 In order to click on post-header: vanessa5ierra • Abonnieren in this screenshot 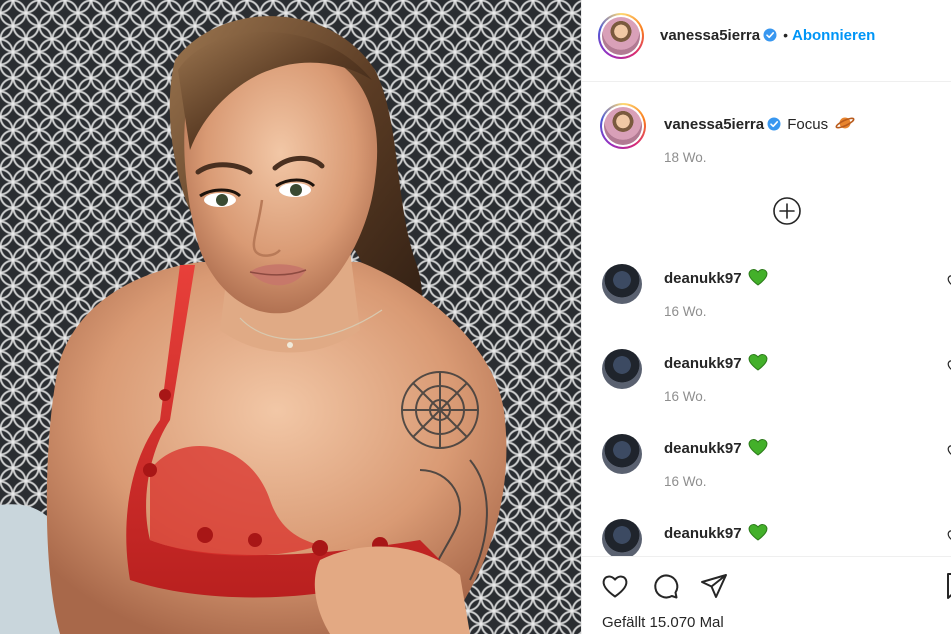, I will do `click(766, 41)`.